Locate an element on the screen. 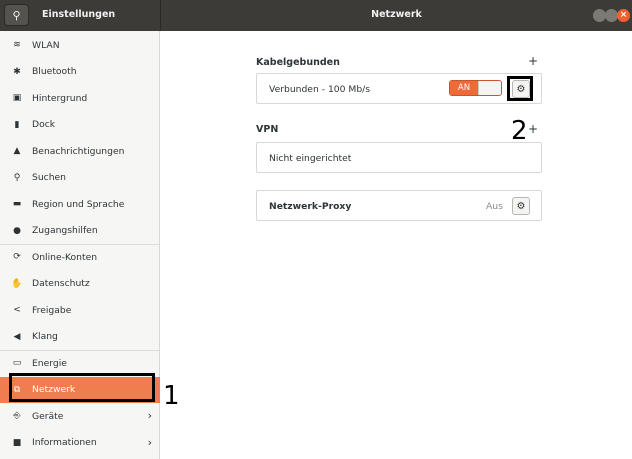  header-left: ⚲ Einstellungen is located at coordinates (80, 15).